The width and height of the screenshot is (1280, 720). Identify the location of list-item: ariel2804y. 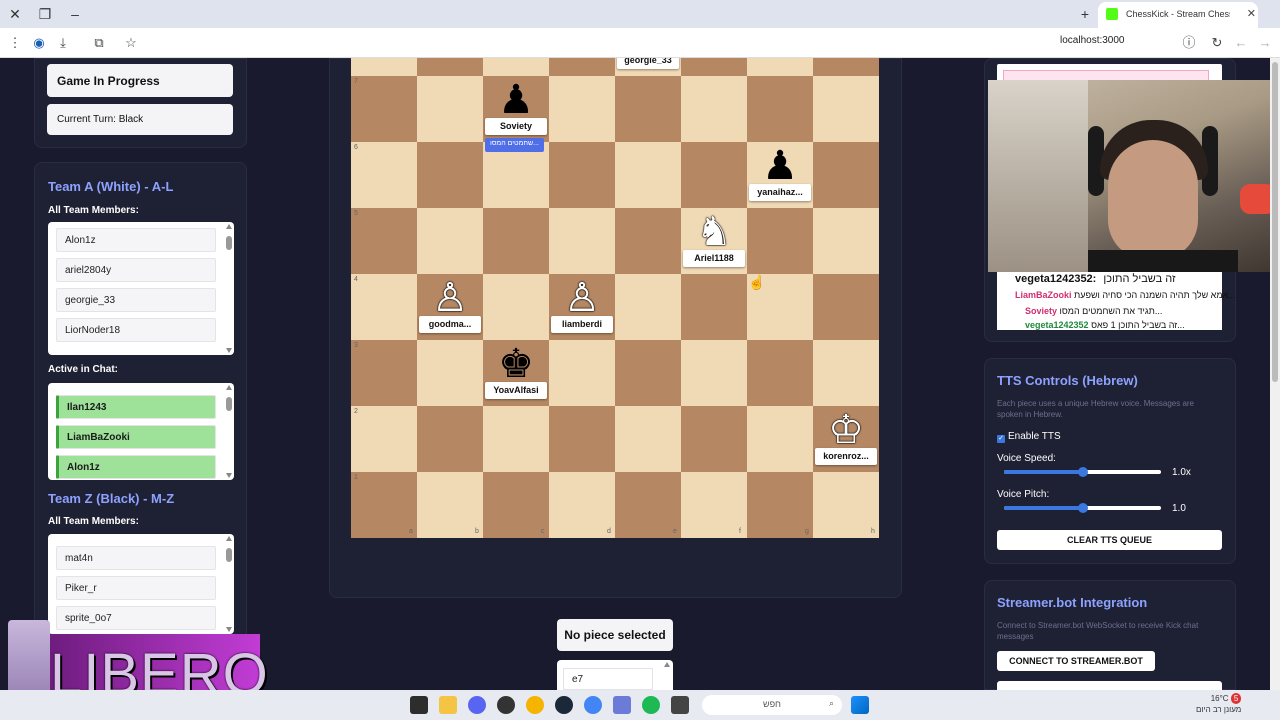
(136, 270).